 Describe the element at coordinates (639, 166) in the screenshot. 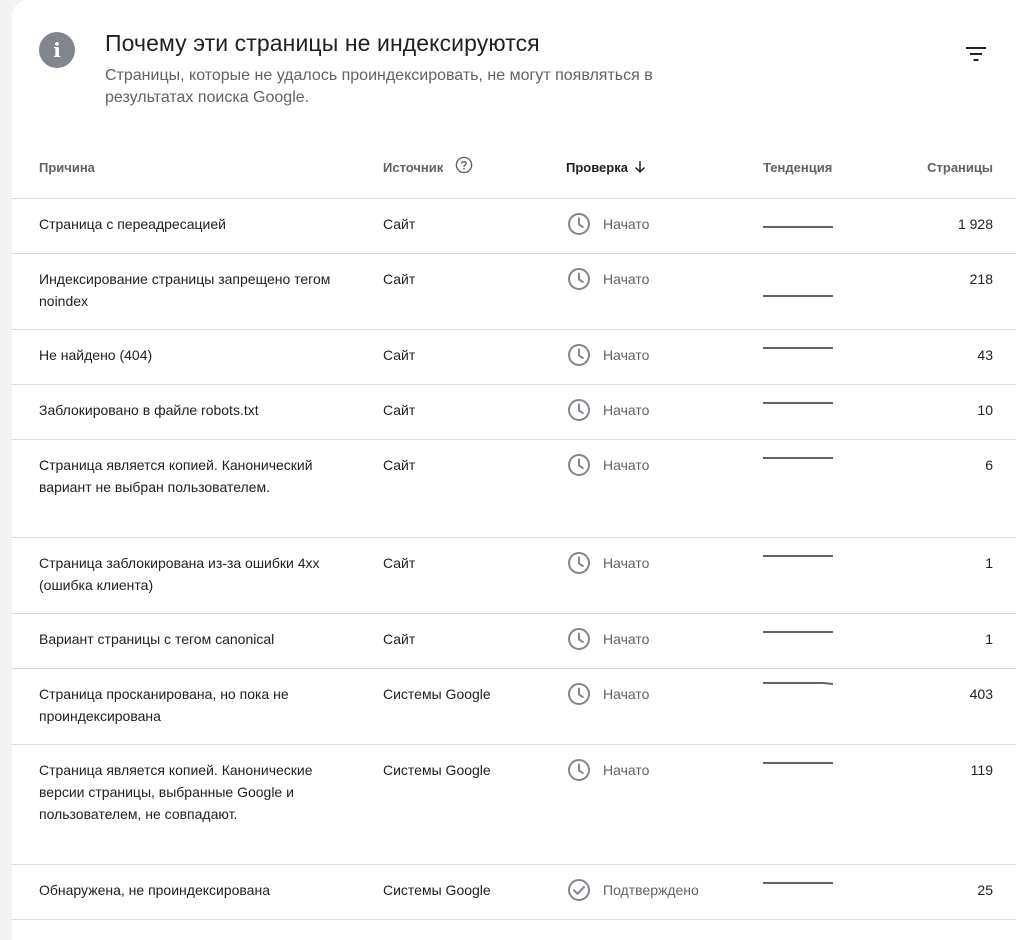

I see `sort-arrow-down-icon` at that location.